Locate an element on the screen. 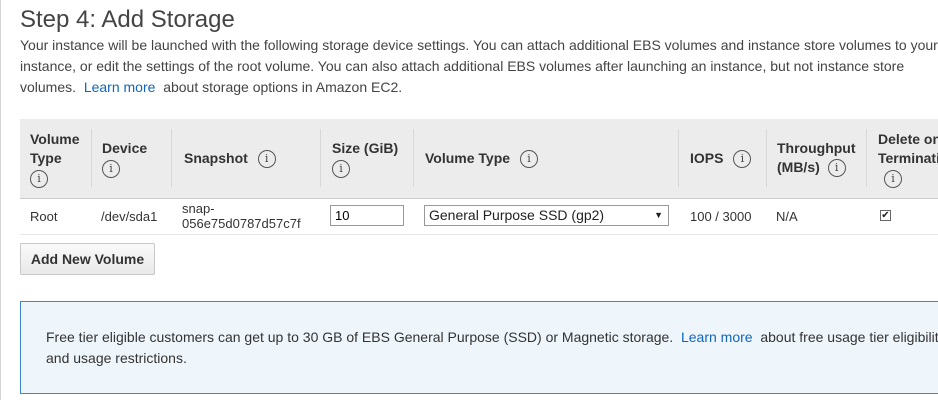 Image resolution: width=938 pixels, height=400 pixels. description-text: volumes. is located at coordinates (48, 87).